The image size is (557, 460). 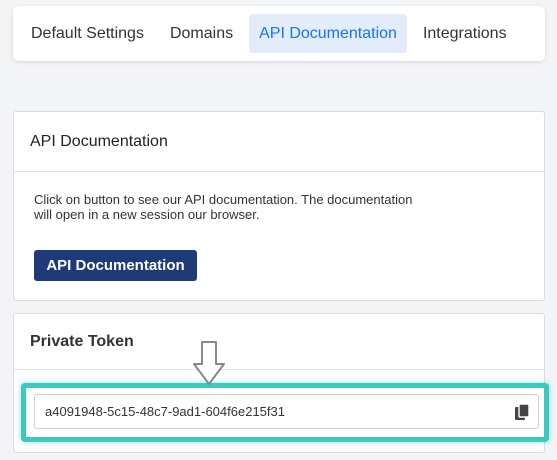 I want to click on tab-domains: Domains, so click(x=201, y=33).